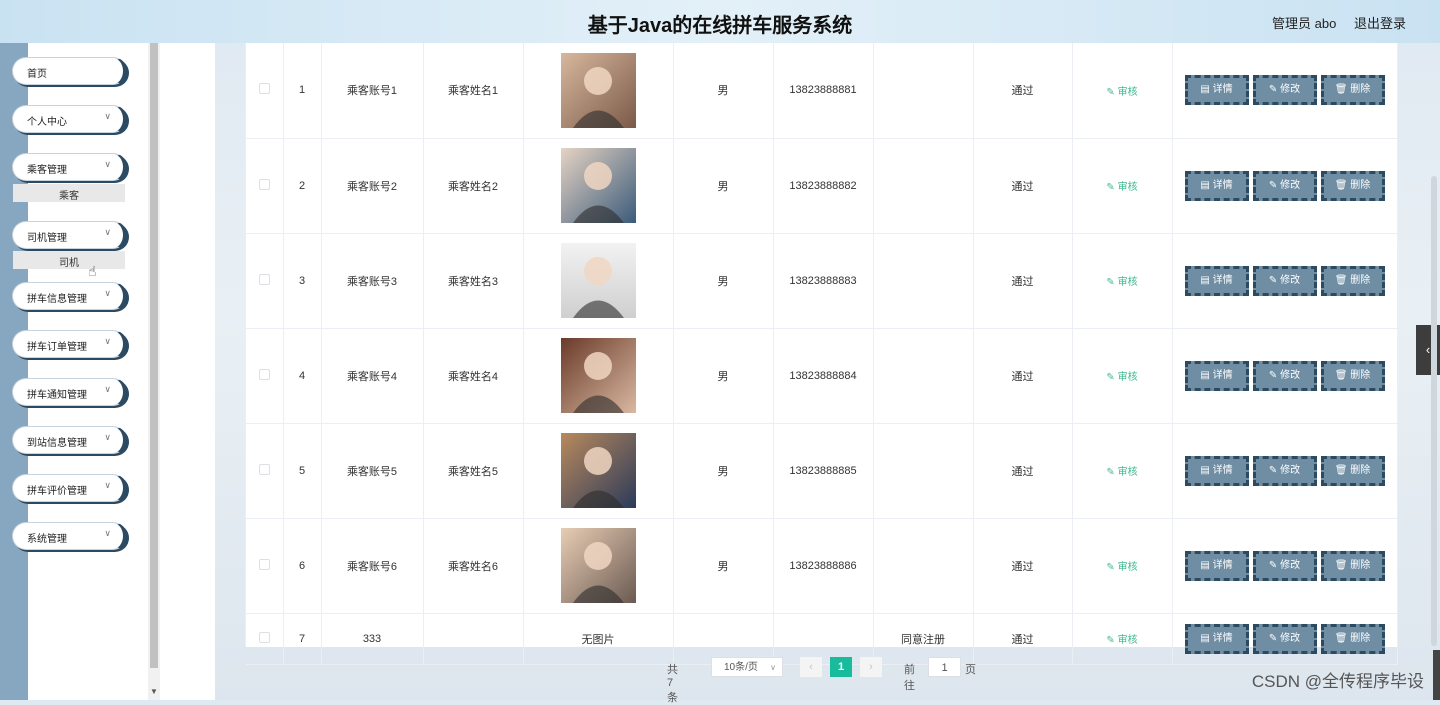 The image size is (1440, 705). I want to click on sidebar-item-4: 司机管理 ∨, so click(69, 235).